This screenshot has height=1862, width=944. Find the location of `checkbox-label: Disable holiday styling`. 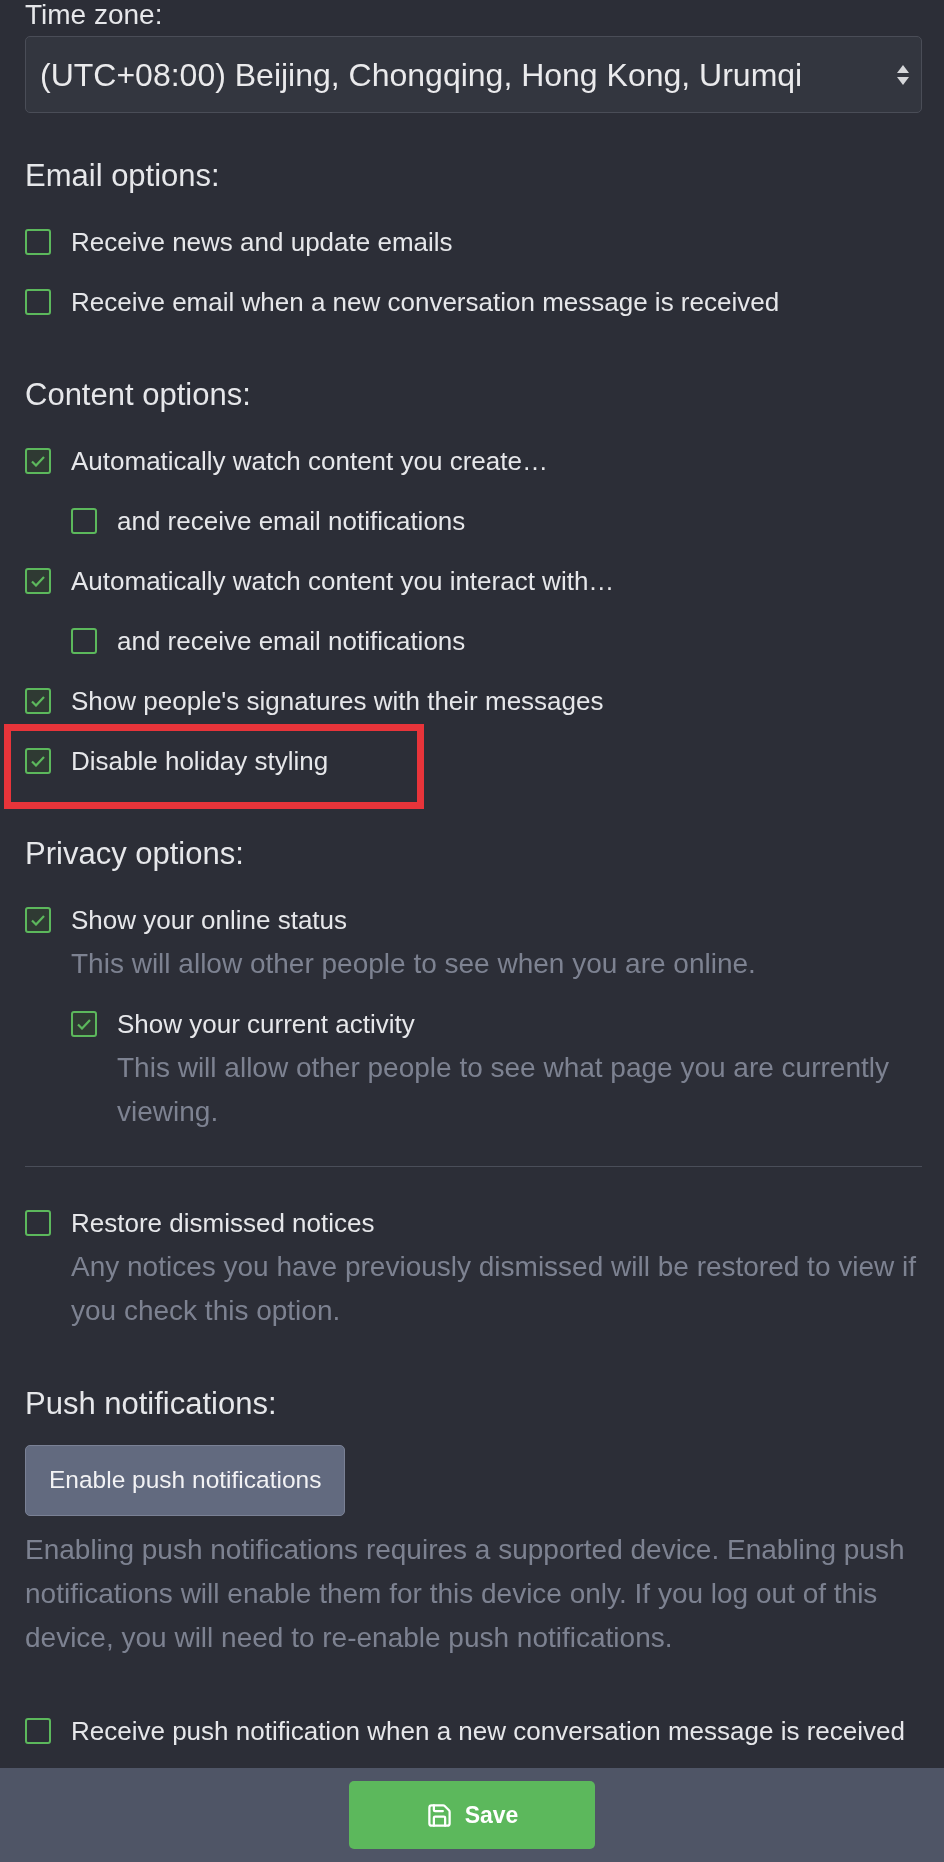

checkbox-label: Disable holiday styling is located at coordinates (200, 761).